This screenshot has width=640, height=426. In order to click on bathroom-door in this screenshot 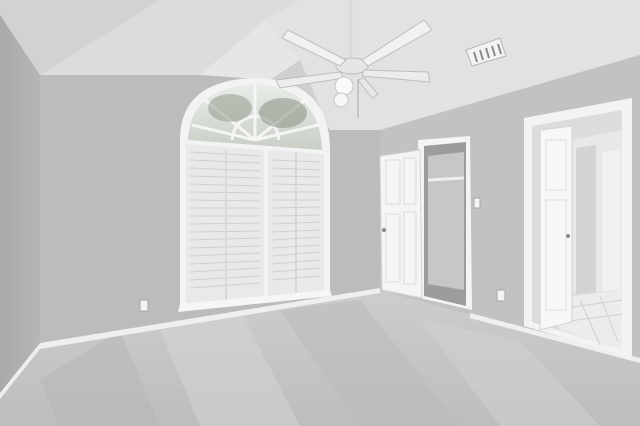, I will do `click(578, 228)`.